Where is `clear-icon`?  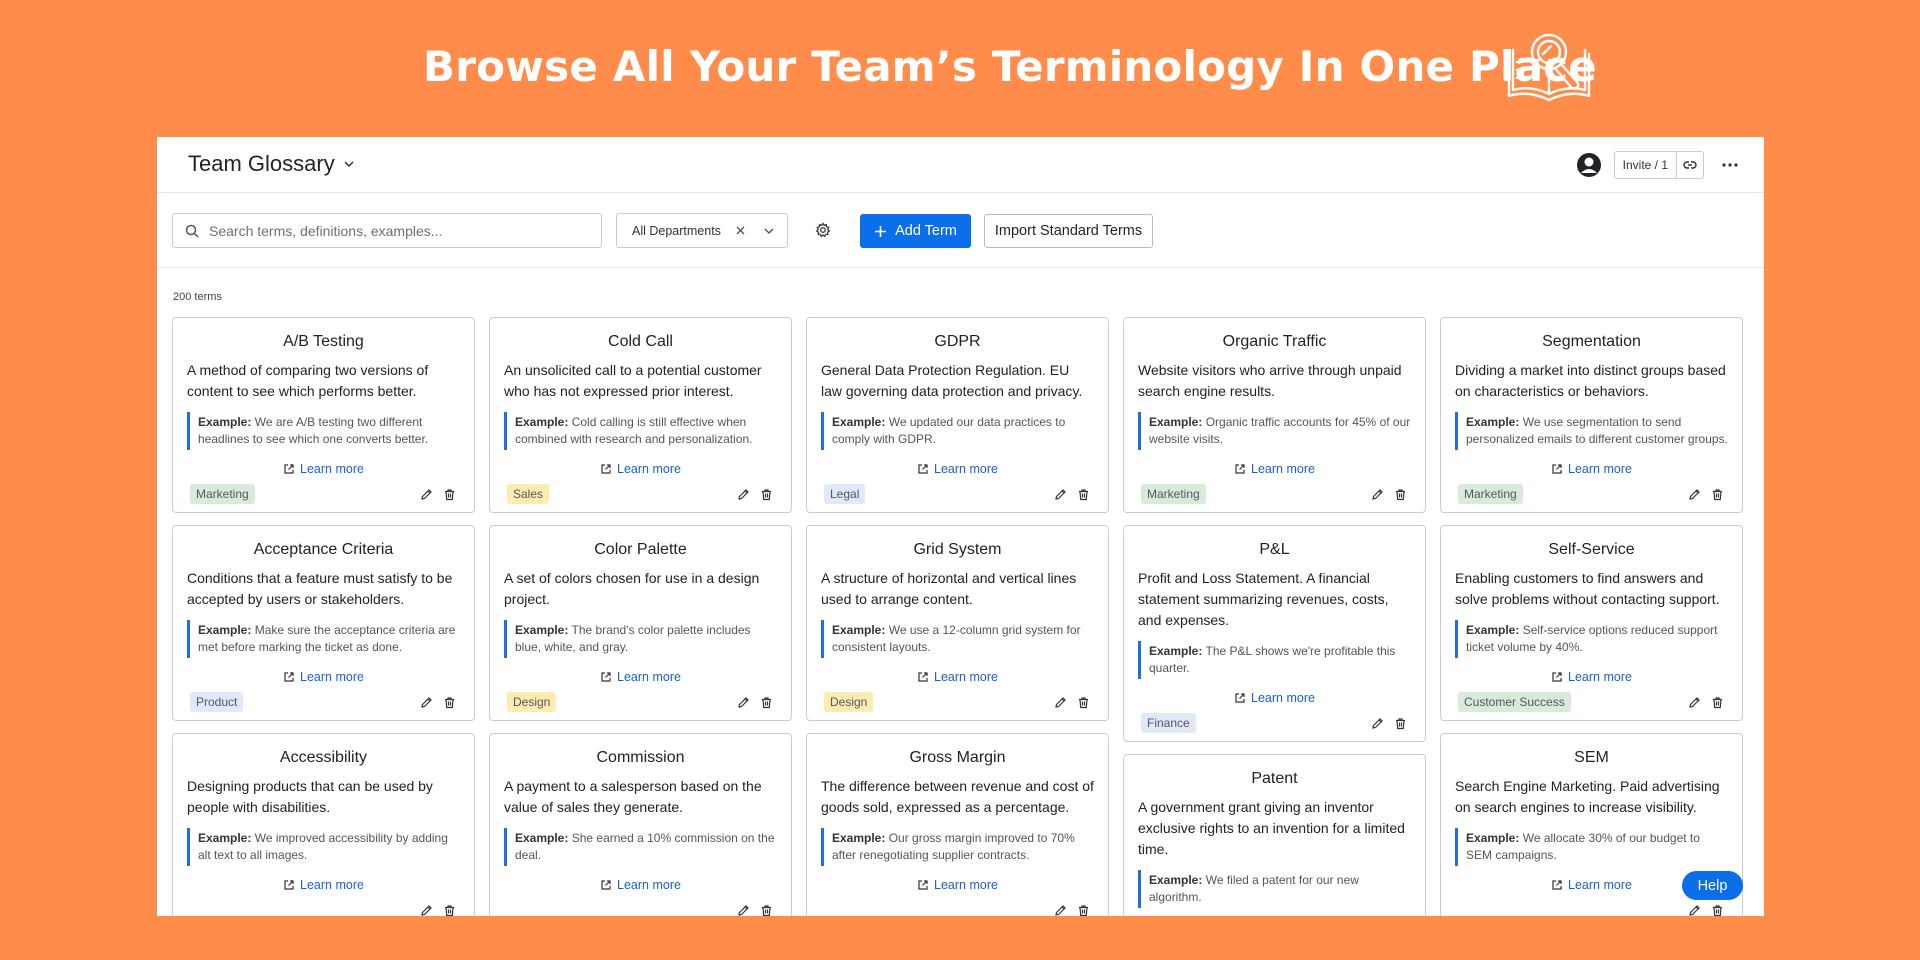
clear-icon is located at coordinates (740, 230).